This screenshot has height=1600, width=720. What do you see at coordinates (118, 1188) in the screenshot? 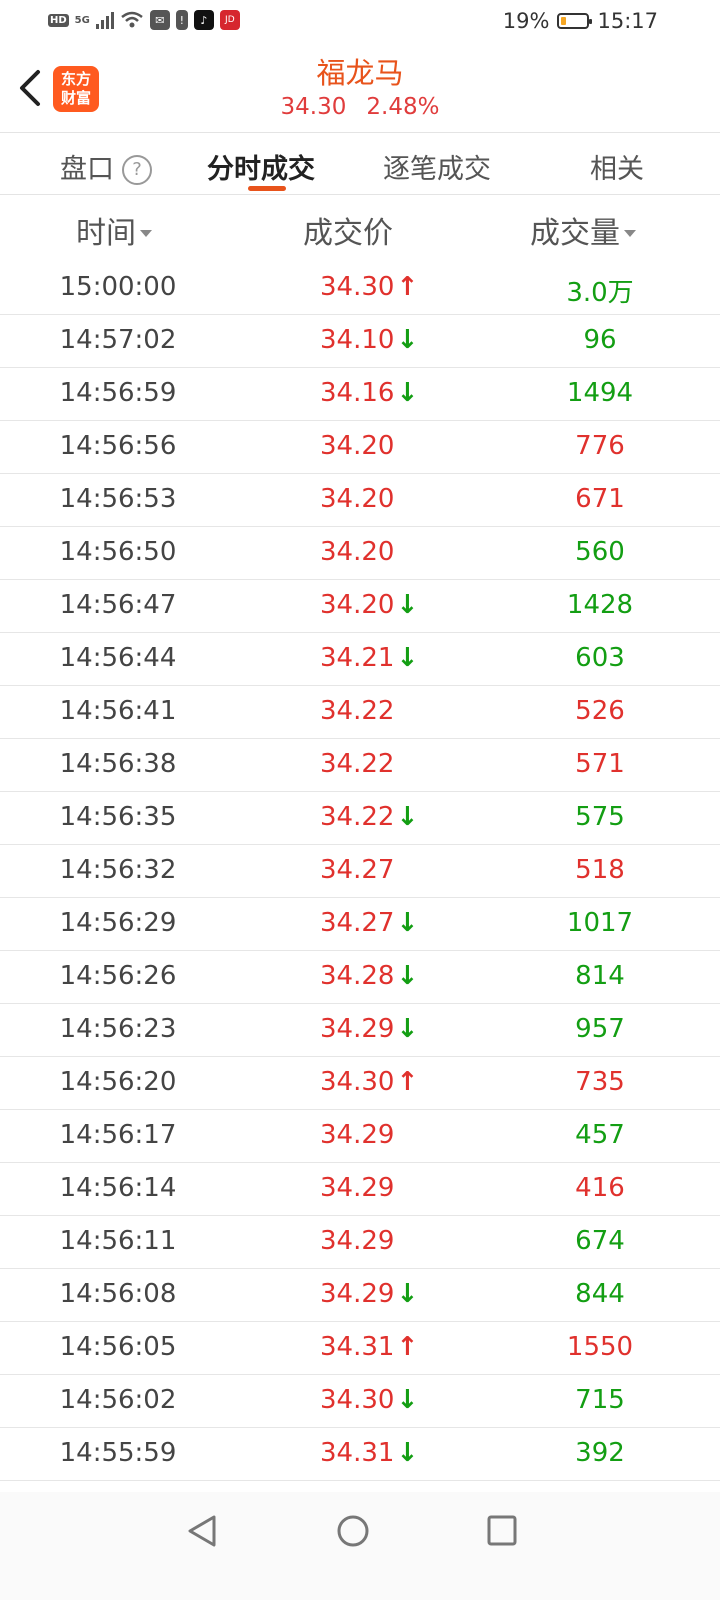
I see `trade-time: 14:56:14` at bounding box center [118, 1188].